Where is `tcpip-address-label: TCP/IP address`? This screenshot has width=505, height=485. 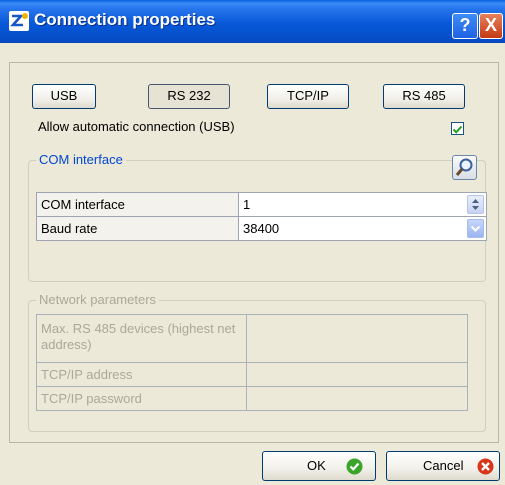 tcpip-address-label: TCP/IP address is located at coordinates (141, 374).